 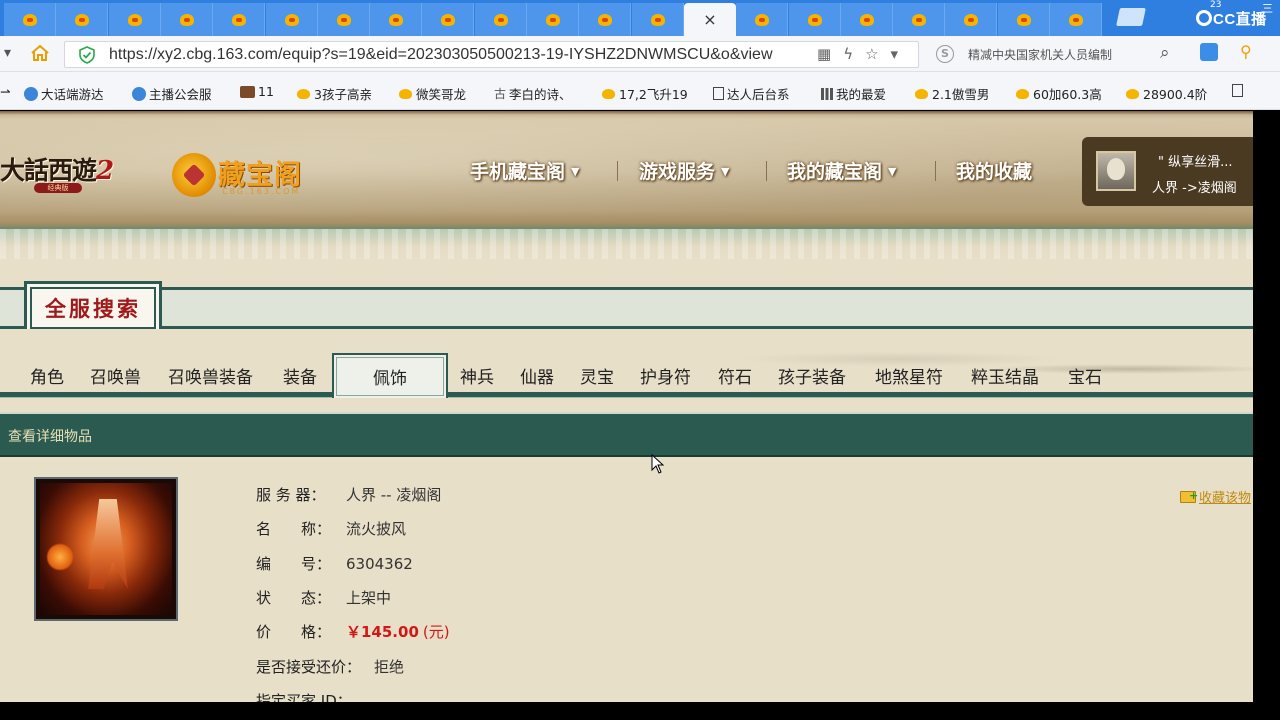 What do you see at coordinates (47, 375) in the screenshot?
I see `tab-category: 角色` at bounding box center [47, 375].